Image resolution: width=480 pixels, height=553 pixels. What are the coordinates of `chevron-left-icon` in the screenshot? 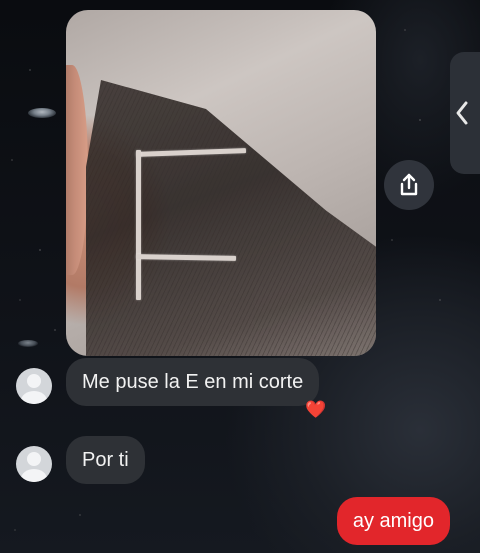 It's located at (462, 113).